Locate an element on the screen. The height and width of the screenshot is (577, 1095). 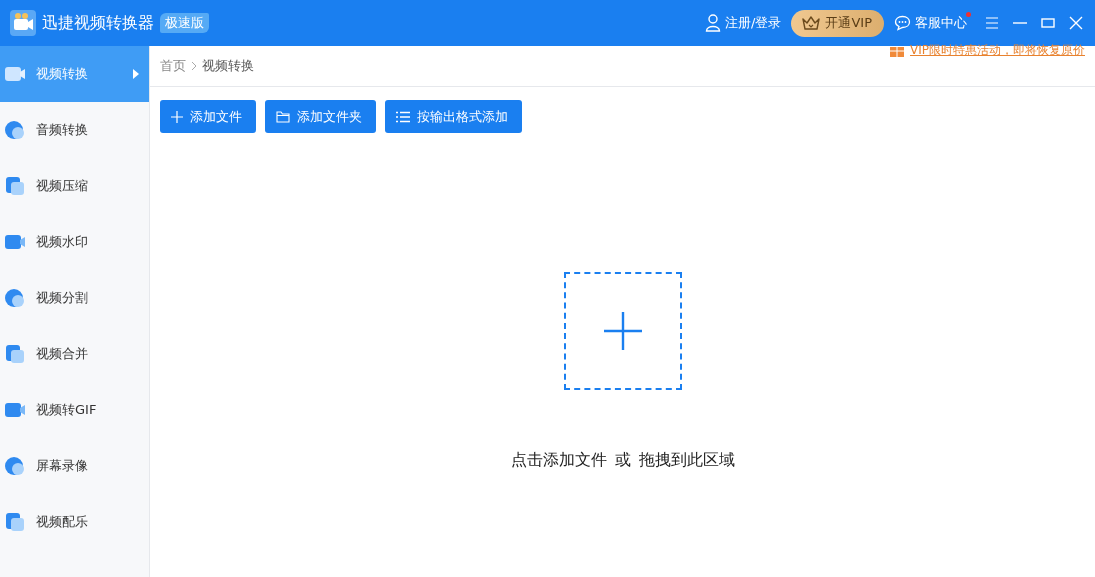
caret-icon is located at coordinates (136, 74).